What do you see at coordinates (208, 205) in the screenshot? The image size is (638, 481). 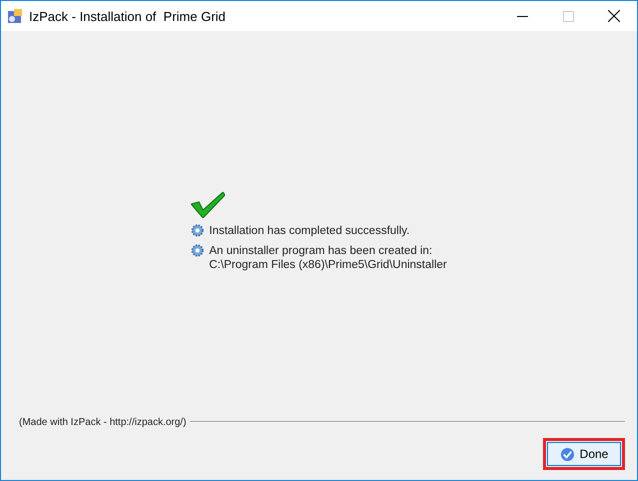 I see `checkmark-icon` at bounding box center [208, 205].